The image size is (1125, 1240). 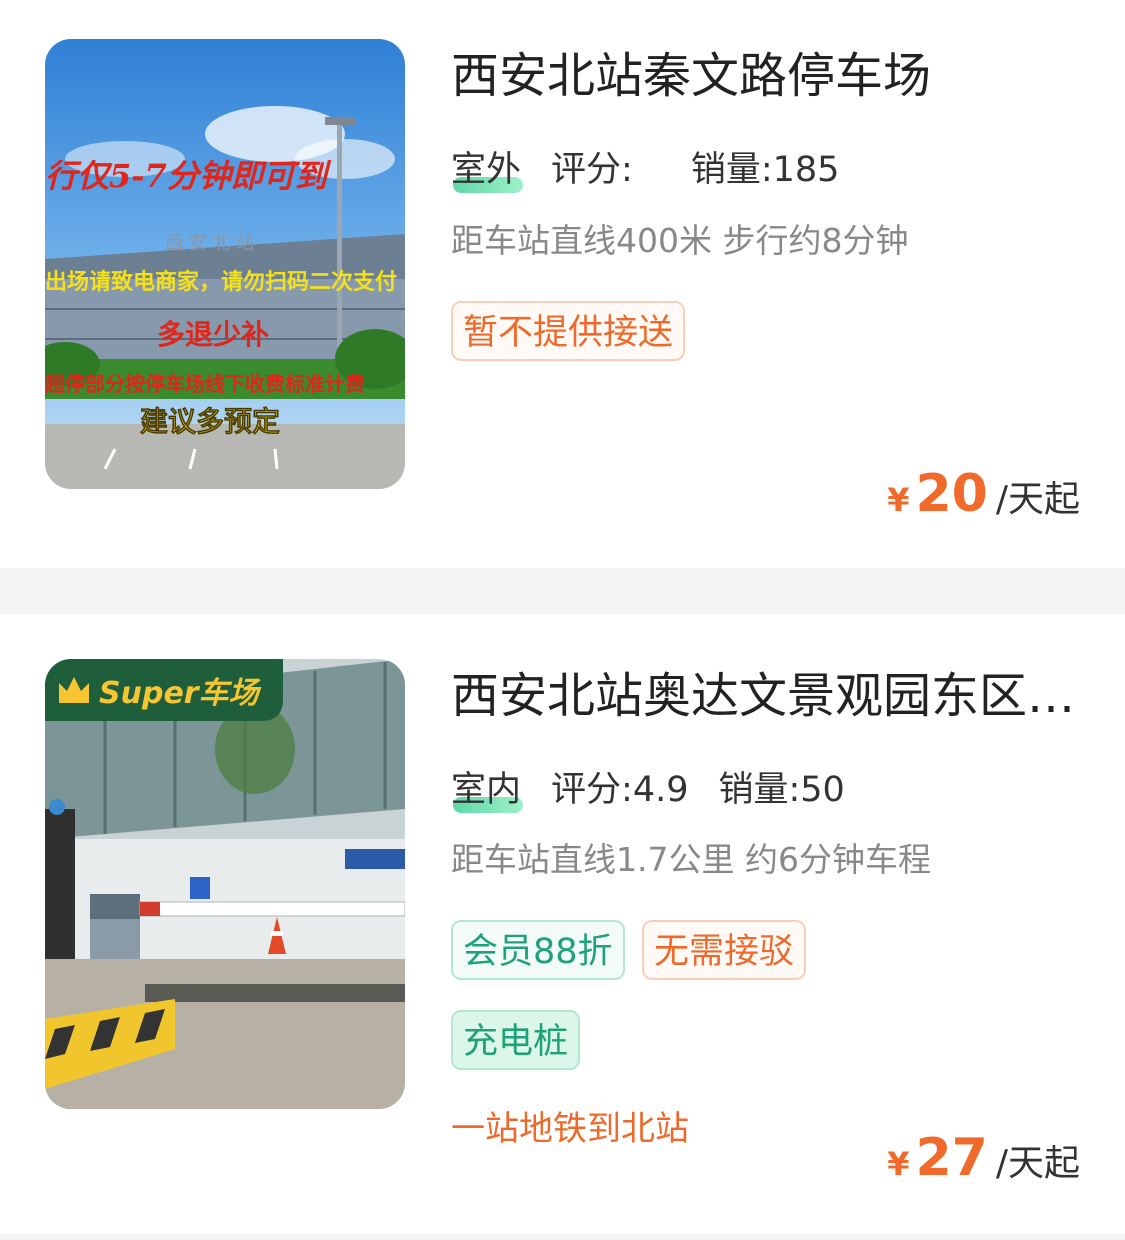 What do you see at coordinates (221, 282) in the screenshot?
I see `image-text-line2: 出场请致电商家，请勿扫码二次支付` at bounding box center [221, 282].